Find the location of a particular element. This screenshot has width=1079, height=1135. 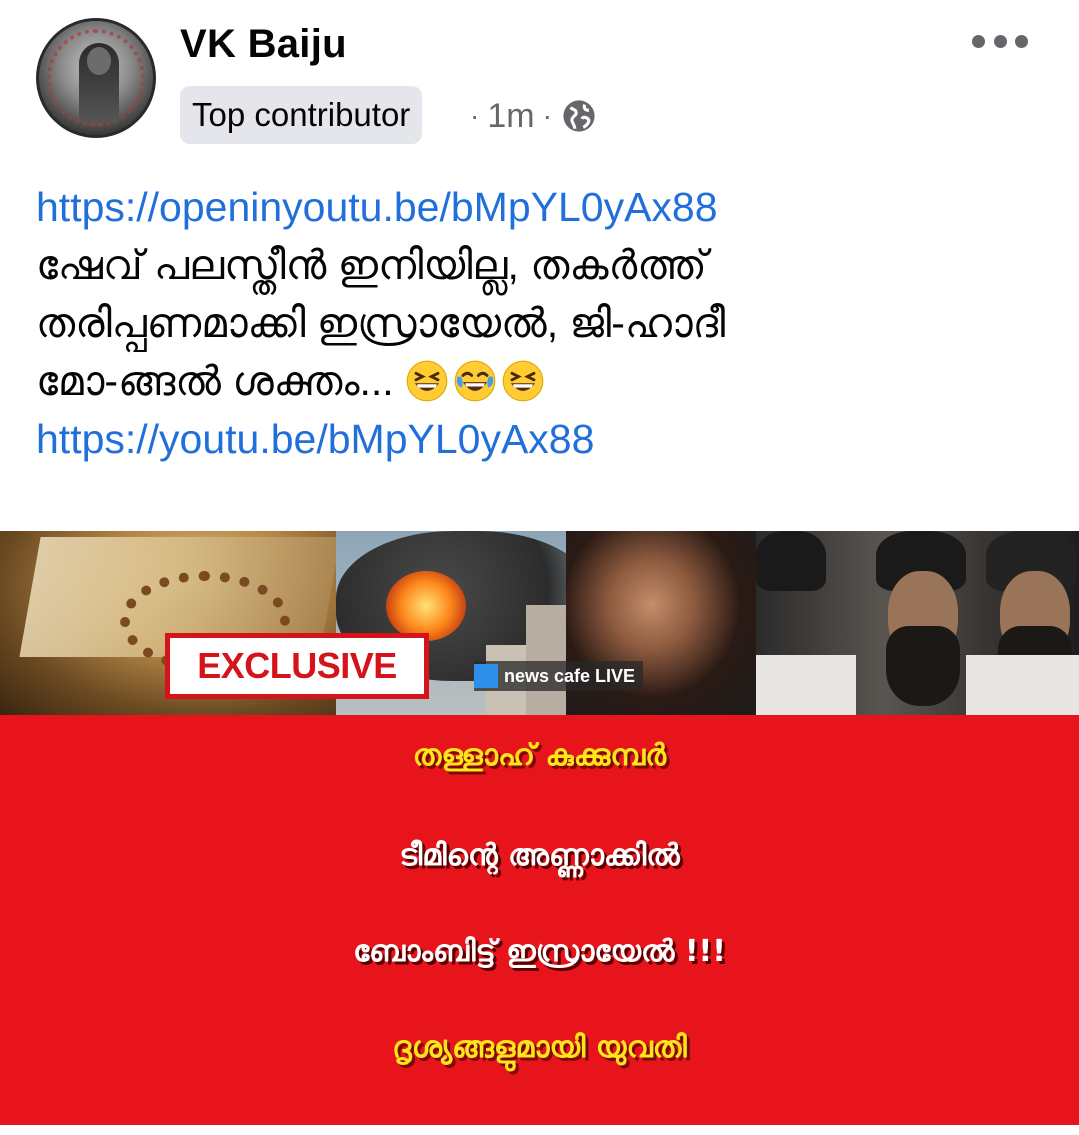

author-avatar is located at coordinates (96, 78).